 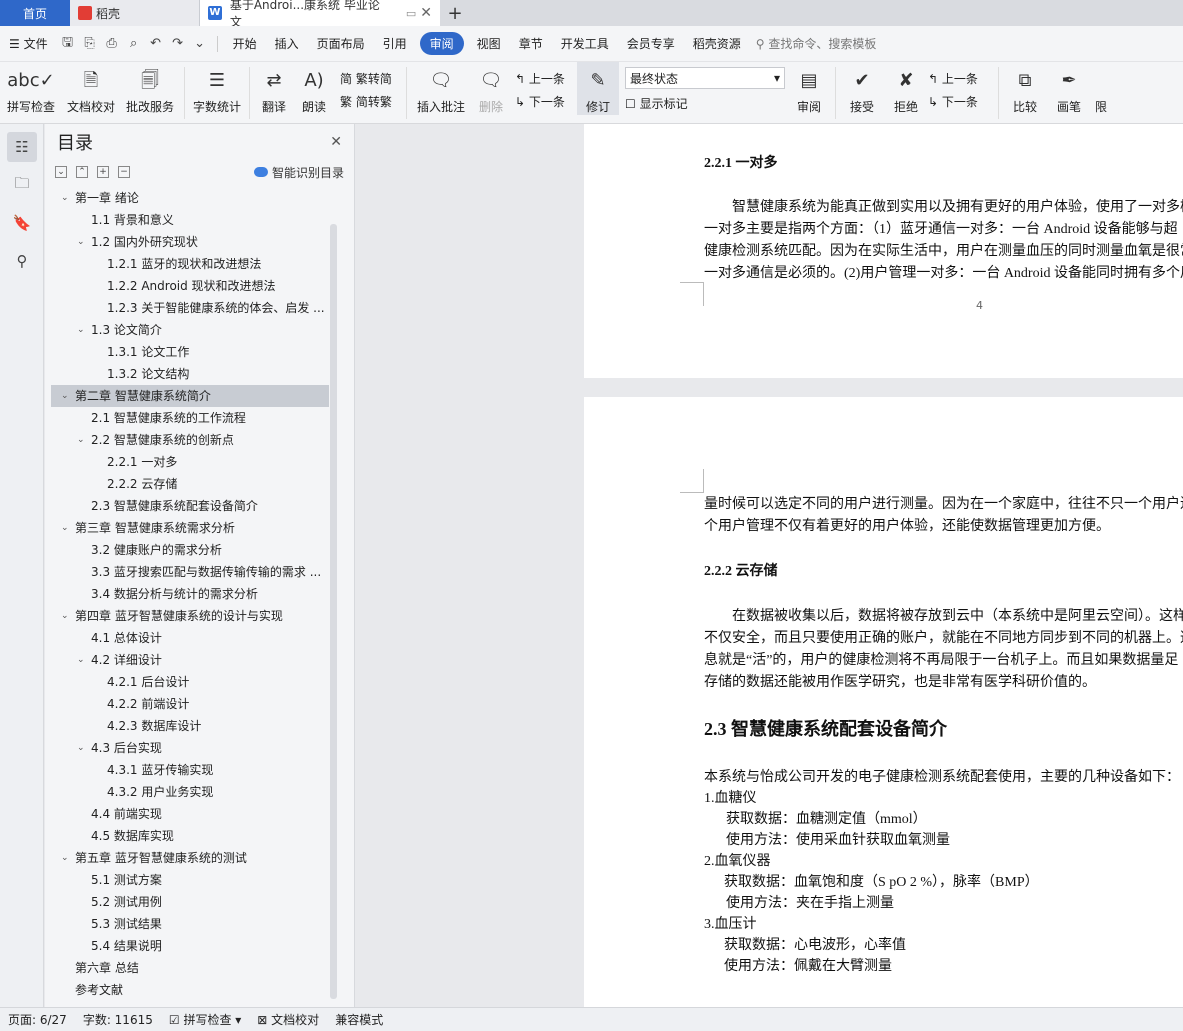 What do you see at coordinates (190, 968) in the screenshot?
I see `toc-item: 第六章 总结` at bounding box center [190, 968].